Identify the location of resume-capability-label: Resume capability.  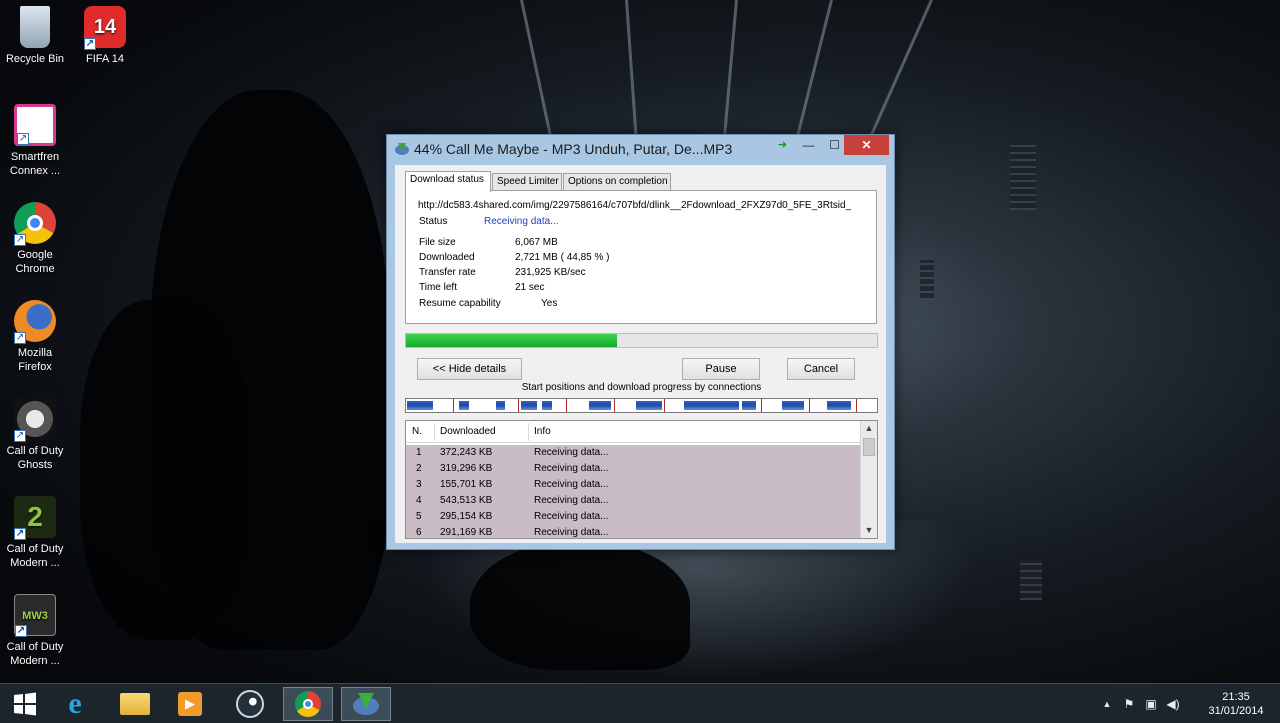
(460, 303).